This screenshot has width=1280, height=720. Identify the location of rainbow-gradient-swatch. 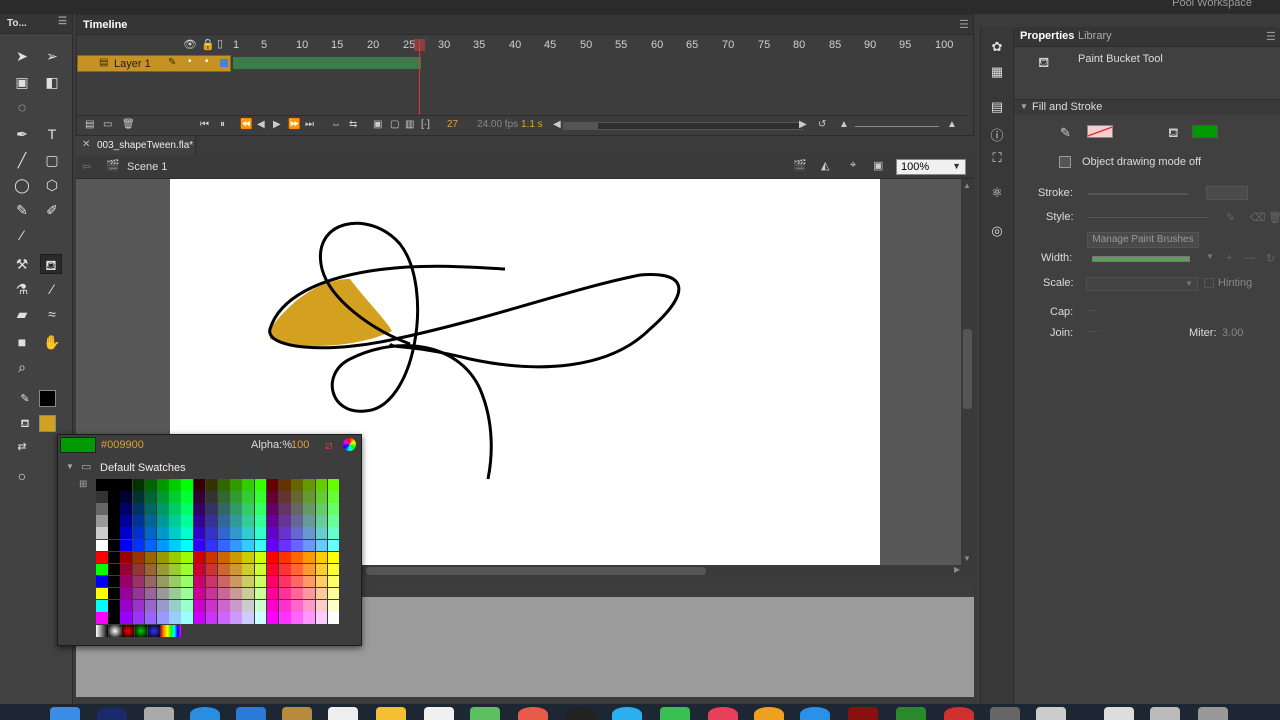
(171, 631).